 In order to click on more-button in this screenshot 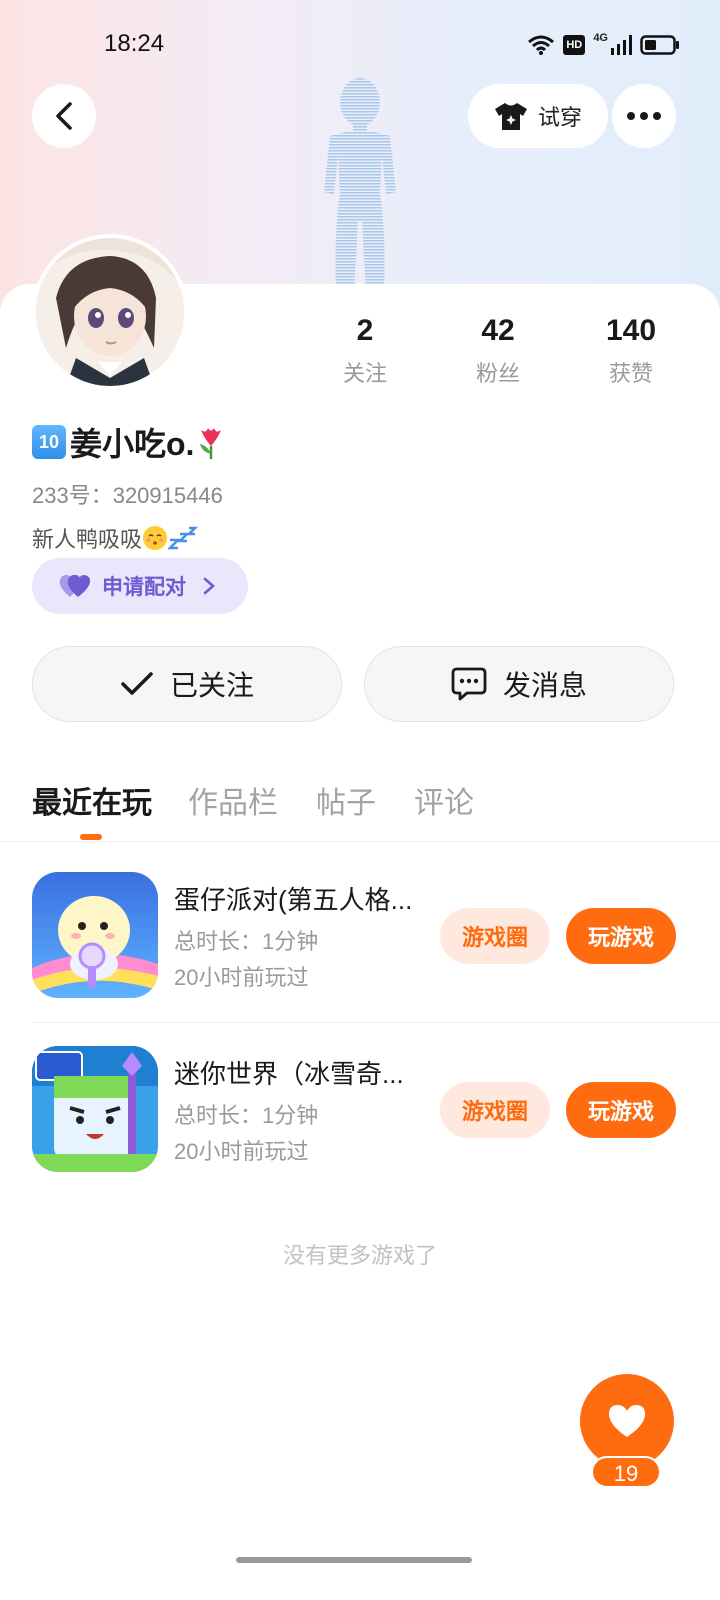, I will do `click(644, 116)`.